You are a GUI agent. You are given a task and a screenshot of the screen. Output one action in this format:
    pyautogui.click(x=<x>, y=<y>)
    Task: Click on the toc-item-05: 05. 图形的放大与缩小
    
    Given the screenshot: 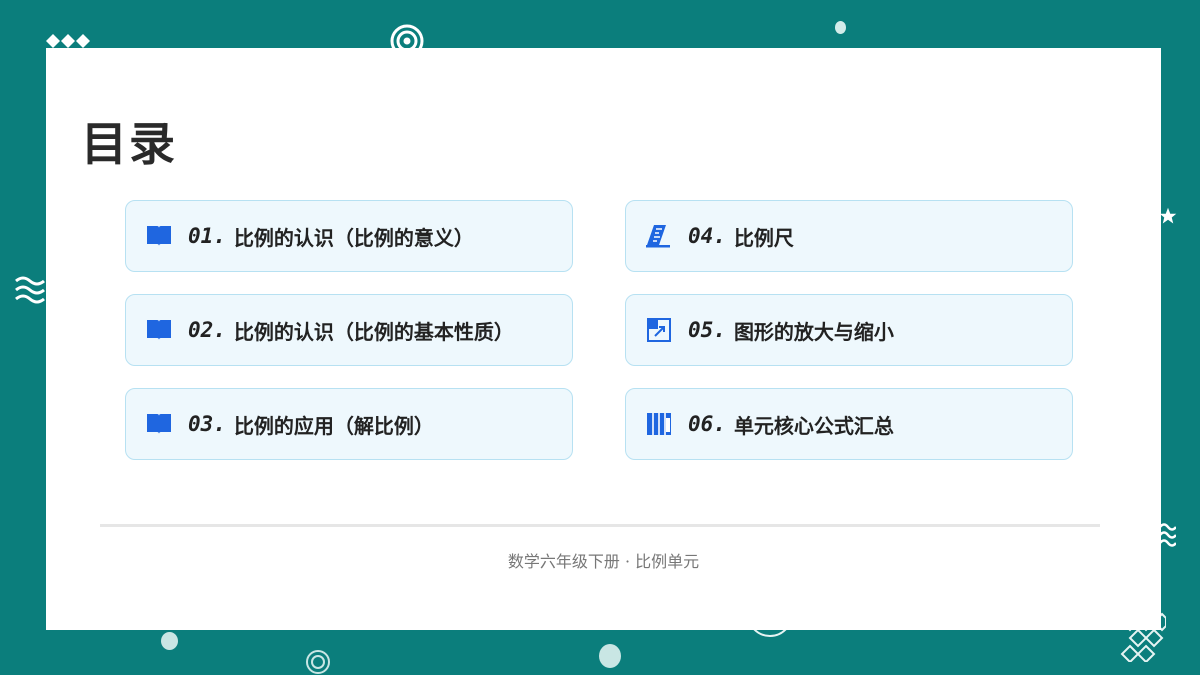 What is the action you would take?
    pyautogui.click(x=849, y=330)
    